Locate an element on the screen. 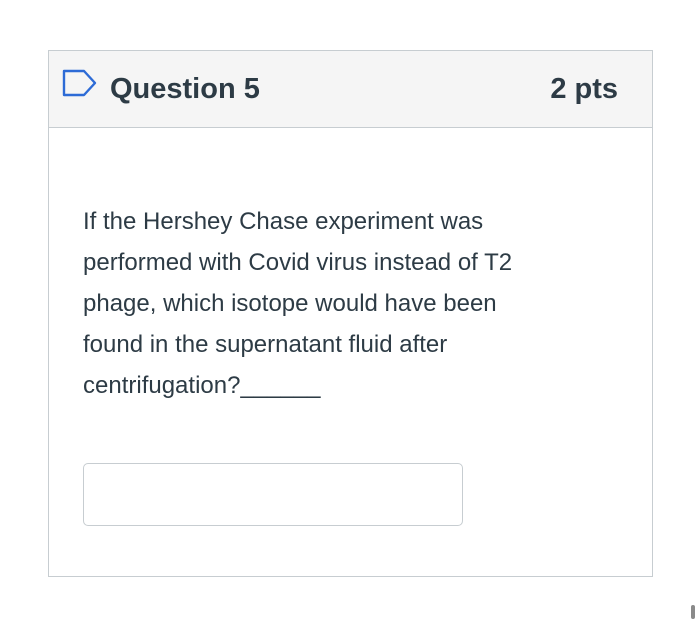 Image resolution: width=700 pixels, height=619 pixels. question-text-line: performed with Covid virus instead of T2 is located at coordinates (298, 262).